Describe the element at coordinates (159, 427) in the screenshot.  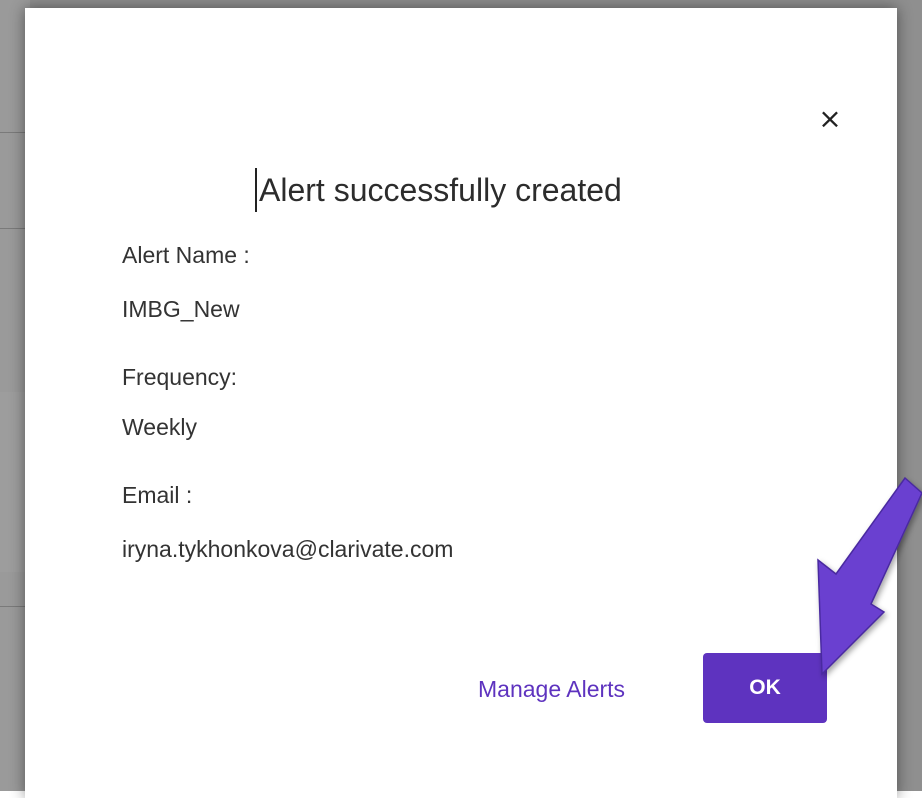
I see `frequency-value: Weekly` at that location.